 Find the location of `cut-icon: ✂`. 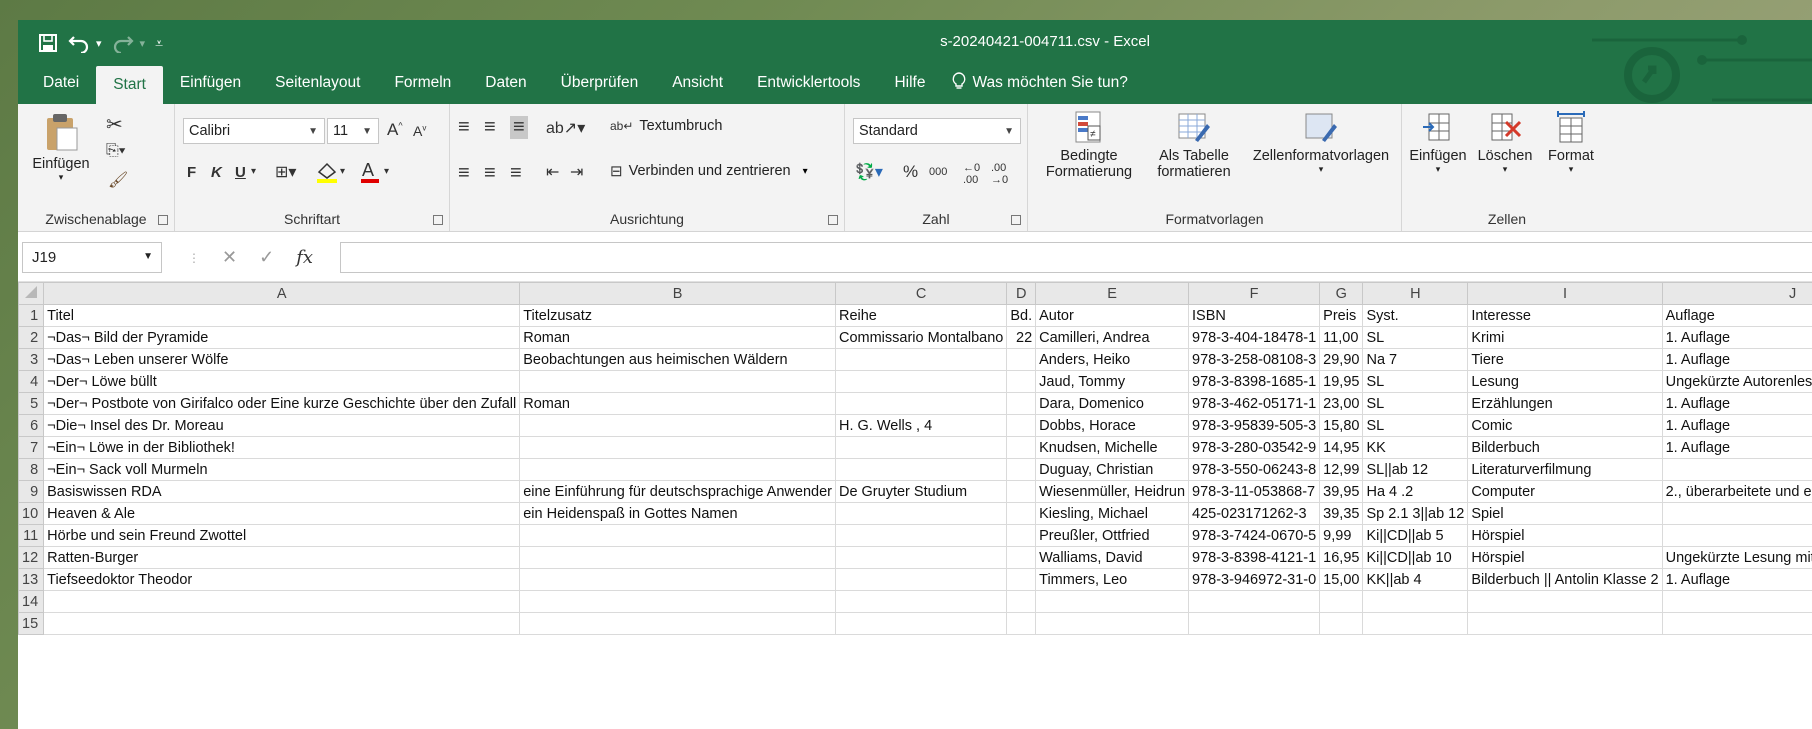

cut-icon: ✂ is located at coordinates (114, 124).